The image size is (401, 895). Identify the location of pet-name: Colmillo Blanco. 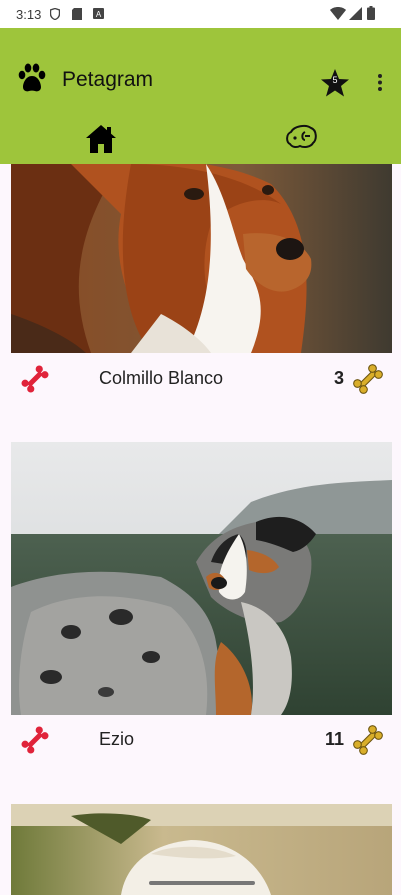
(161, 378).